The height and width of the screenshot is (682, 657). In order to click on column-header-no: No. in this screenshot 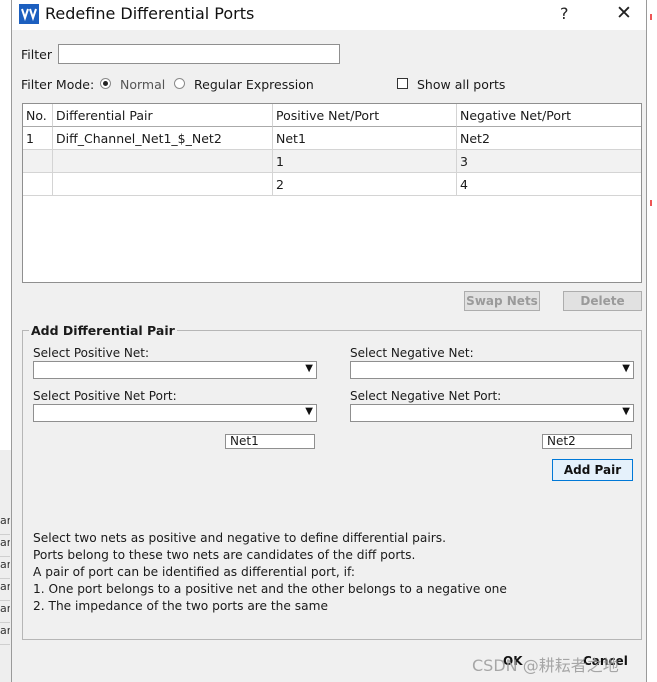, I will do `click(38, 115)`.